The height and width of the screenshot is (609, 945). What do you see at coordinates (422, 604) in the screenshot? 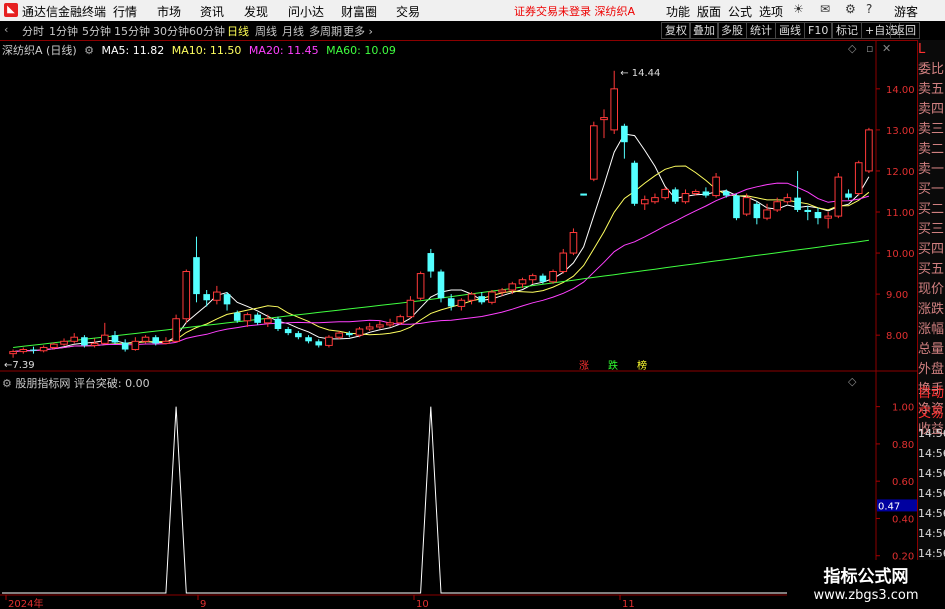
I see `date-tick-label: 10` at bounding box center [422, 604].